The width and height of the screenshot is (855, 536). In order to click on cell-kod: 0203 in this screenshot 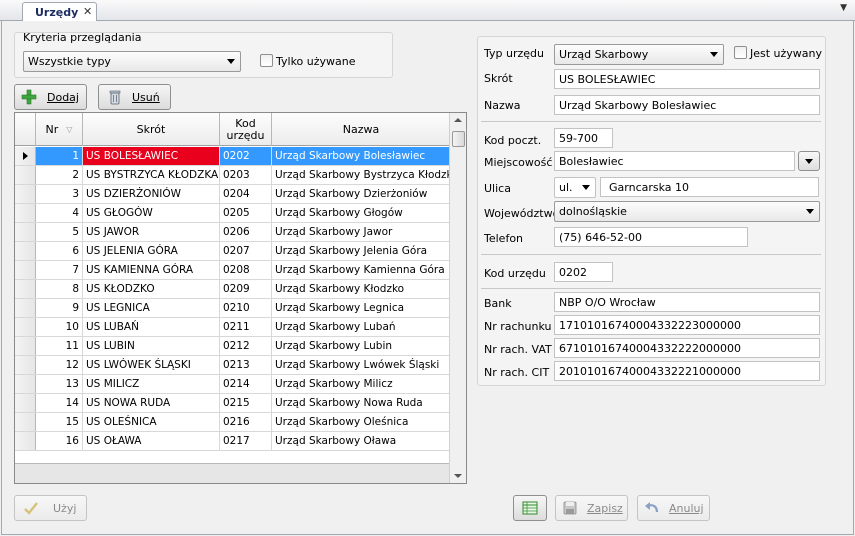, I will do `click(246, 175)`.